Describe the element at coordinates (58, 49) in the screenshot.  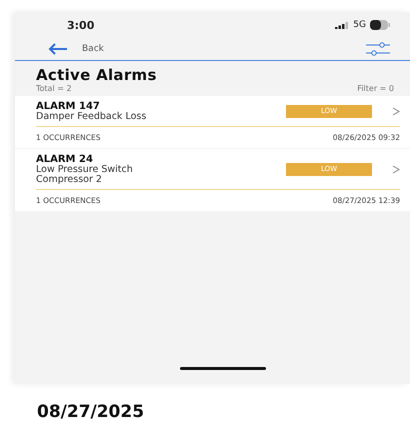
I see `back-arrow-icon` at that location.